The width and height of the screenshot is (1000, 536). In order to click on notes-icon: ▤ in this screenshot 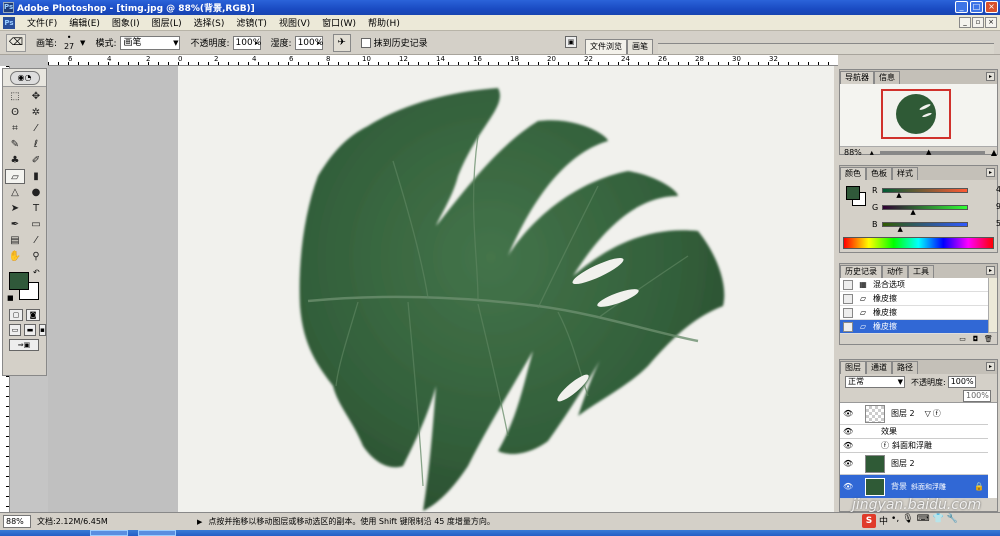, I will do `click(15, 240)`.